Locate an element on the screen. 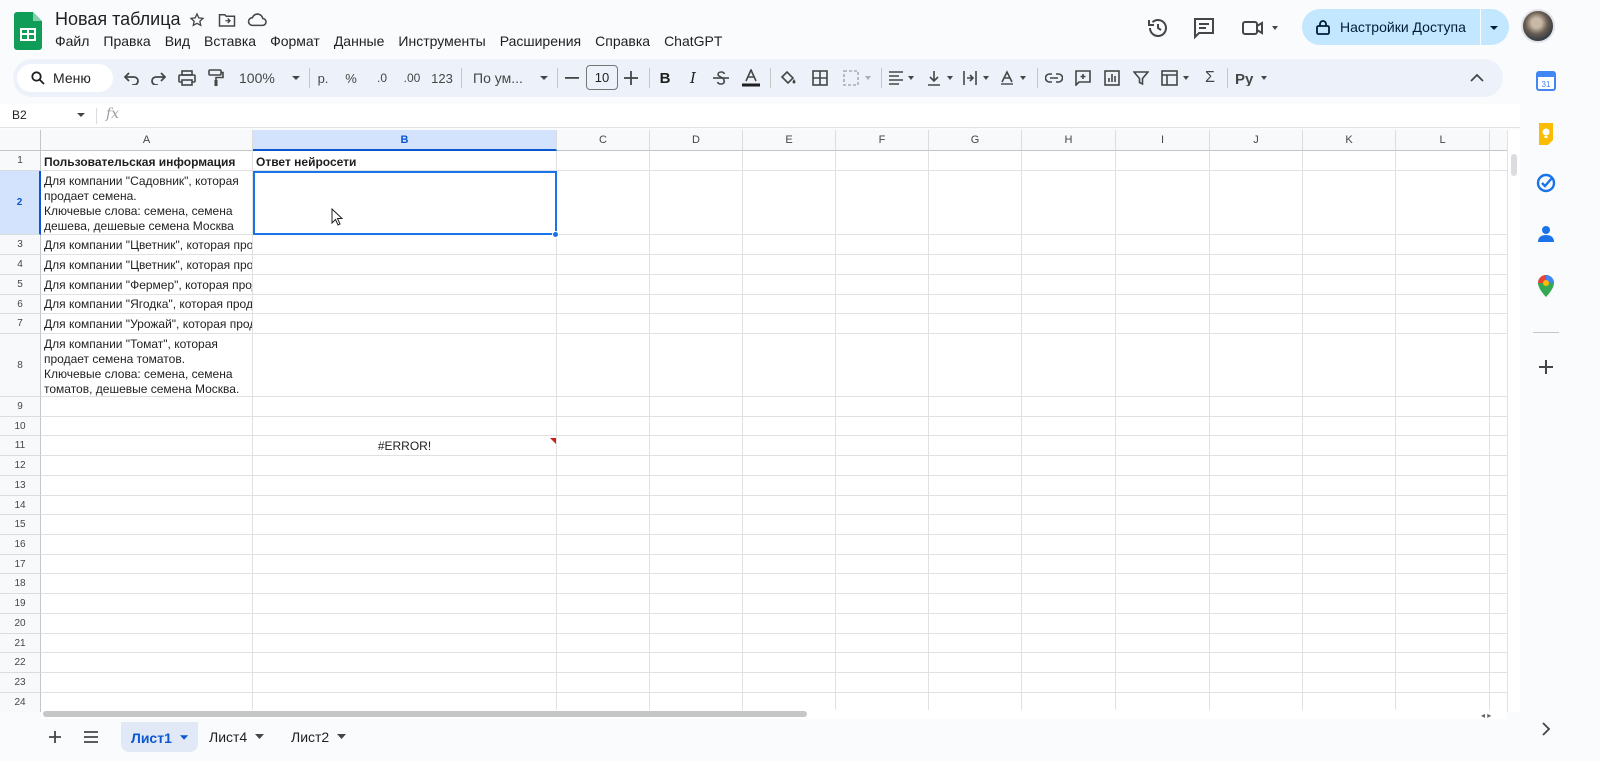 Image resolution: width=1600 pixels, height=761 pixels. row-header: 15 is located at coordinates (20, 525).